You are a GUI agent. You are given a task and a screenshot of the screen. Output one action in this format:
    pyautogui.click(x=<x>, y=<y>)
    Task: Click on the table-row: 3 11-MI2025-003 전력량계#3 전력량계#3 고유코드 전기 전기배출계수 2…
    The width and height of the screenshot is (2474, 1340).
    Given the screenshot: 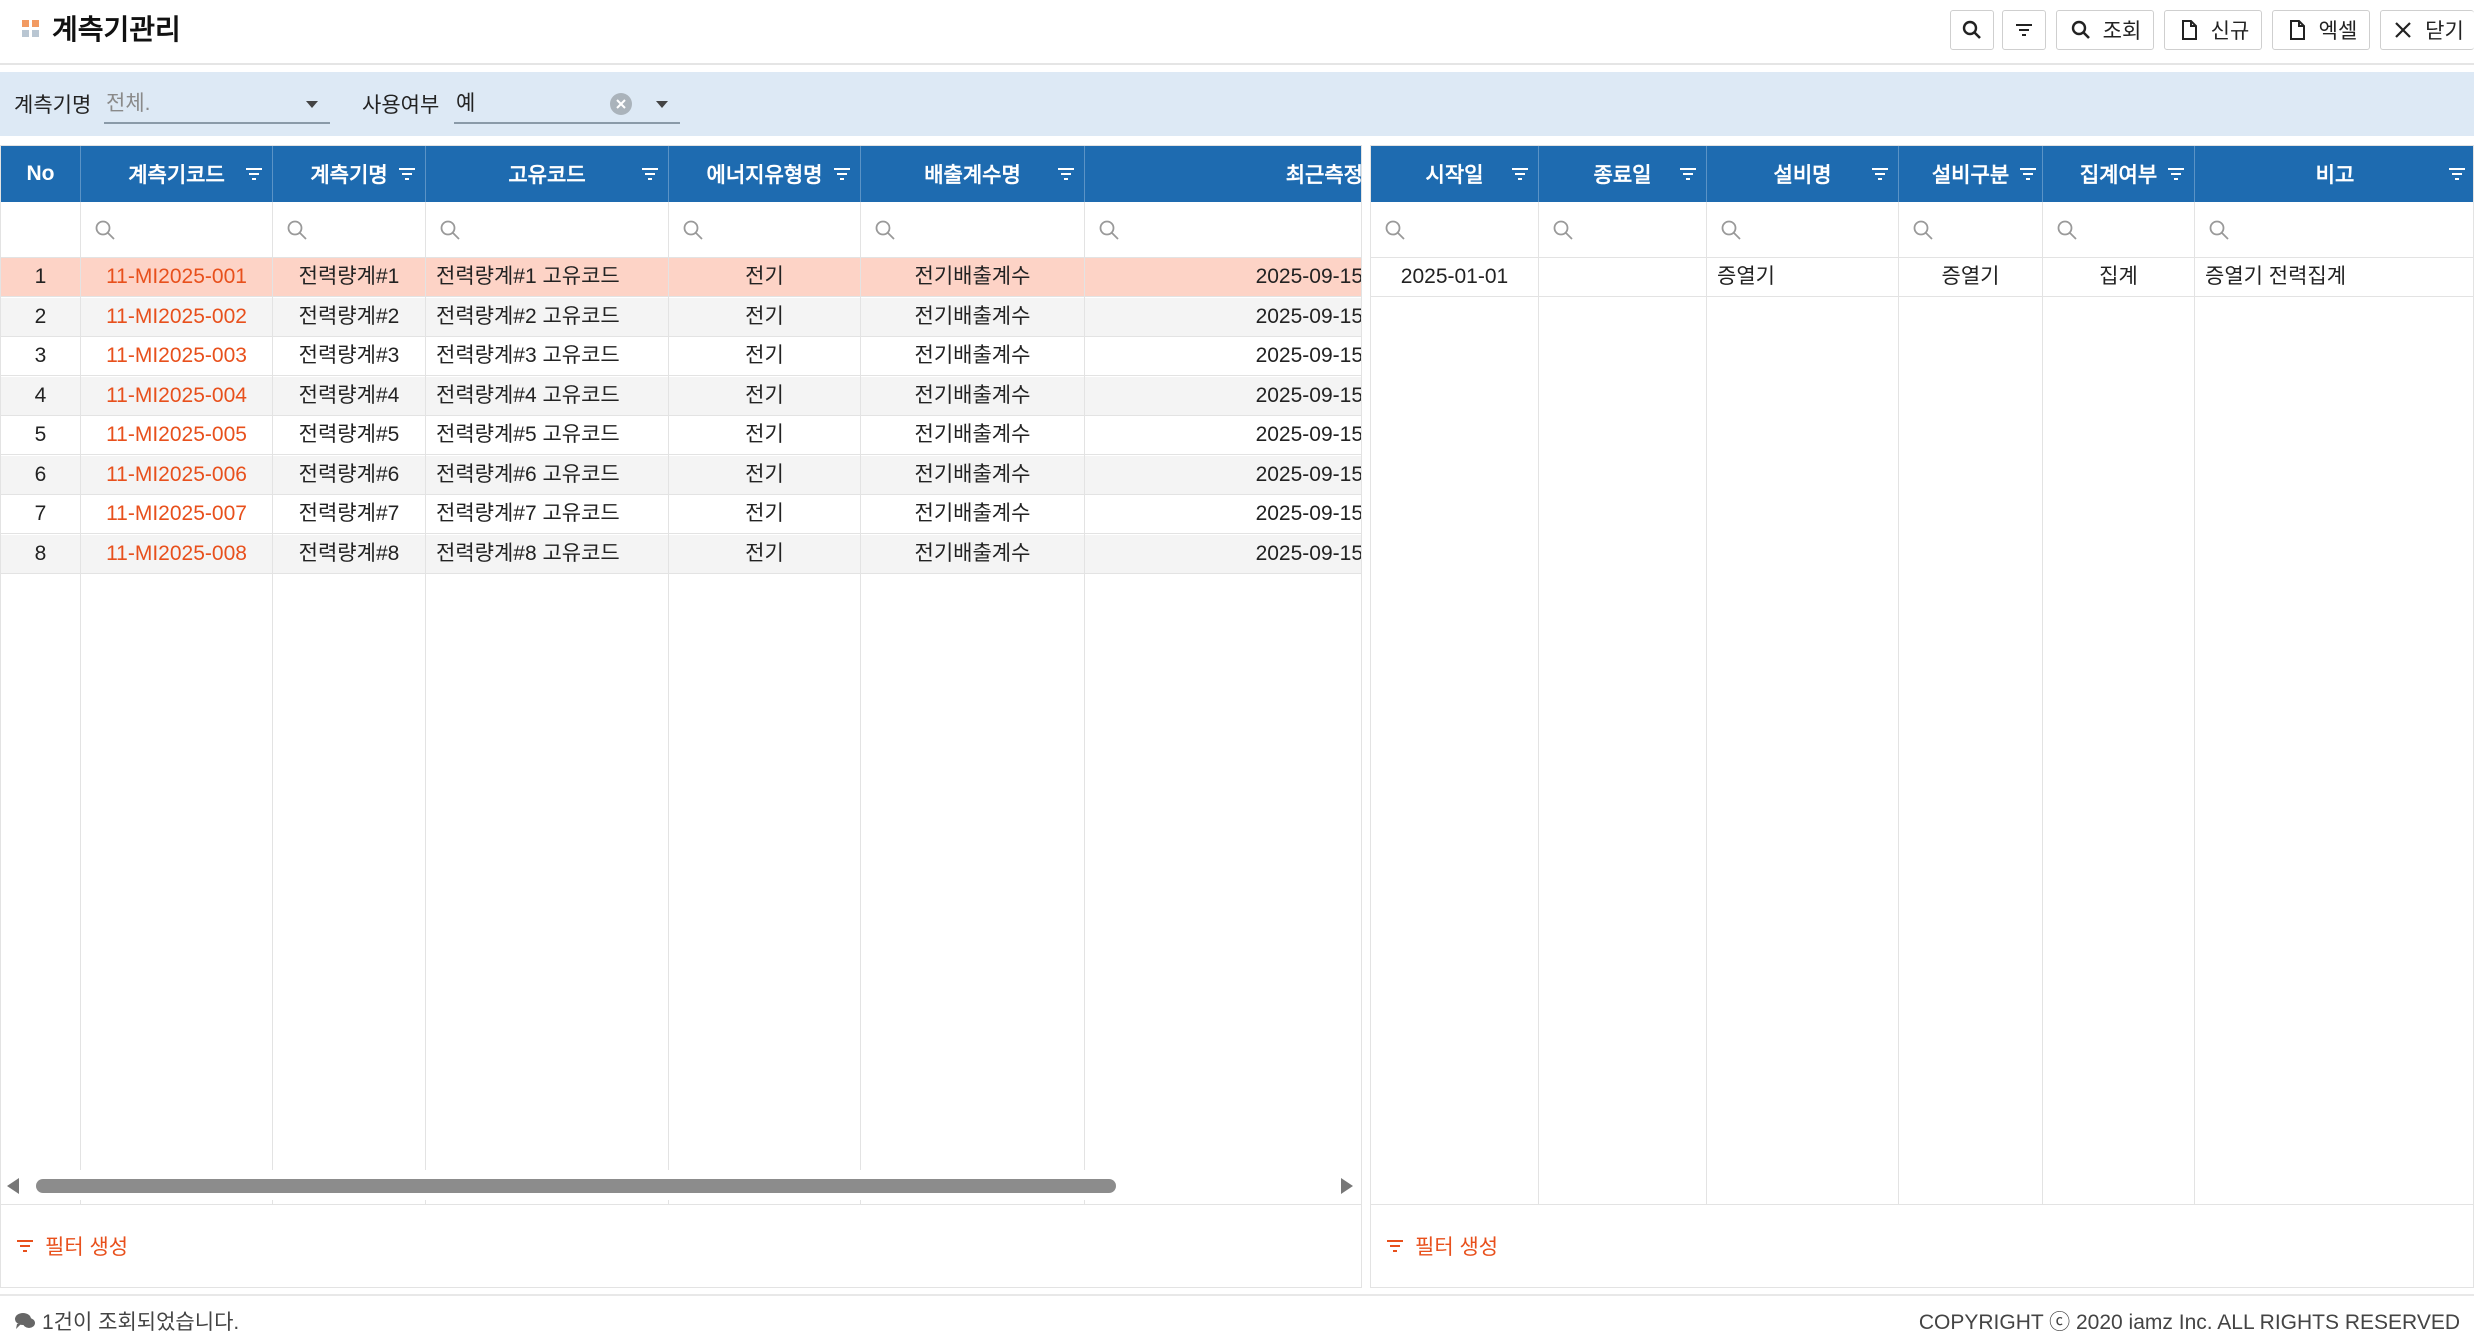 What is the action you would take?
    pyautogui.click(x=681, y=356)
    